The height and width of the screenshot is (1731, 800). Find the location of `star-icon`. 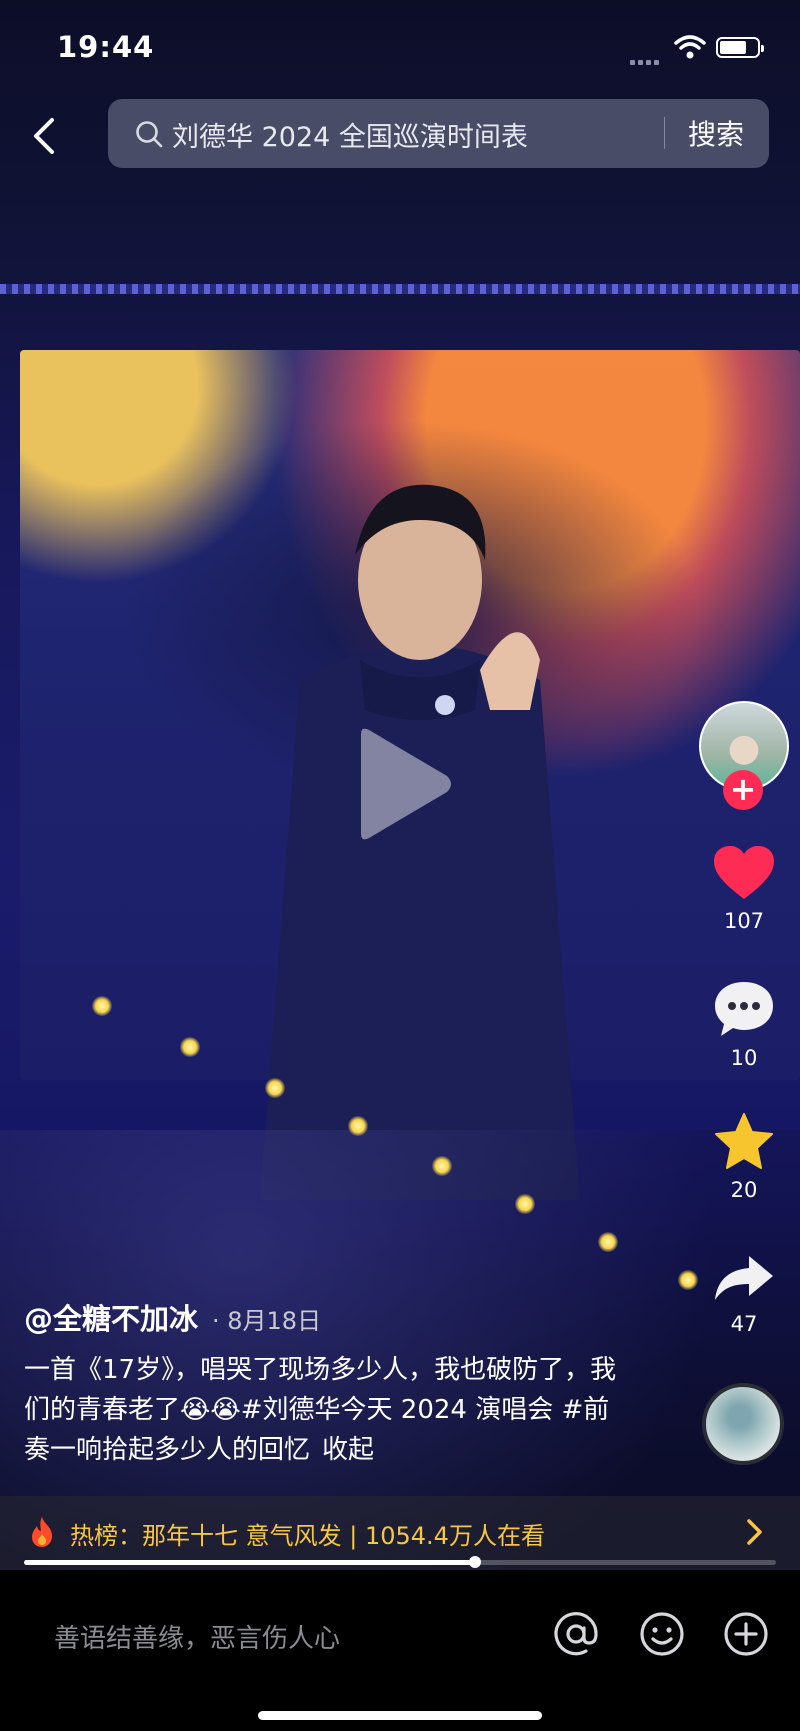

star-icon is located at coordinates (744, 1141).